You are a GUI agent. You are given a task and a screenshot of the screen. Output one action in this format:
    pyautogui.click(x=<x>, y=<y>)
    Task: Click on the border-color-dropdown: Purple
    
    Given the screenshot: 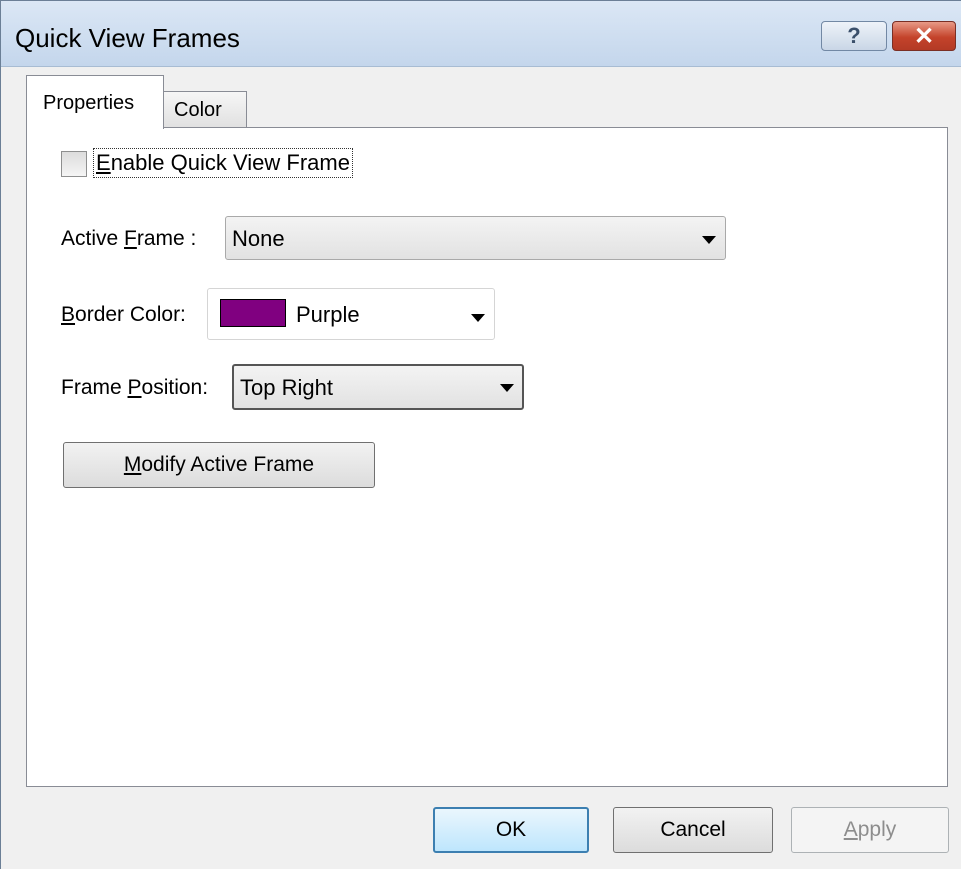 What is the action you would take?
    pyautogui.click(x=351, y=314)
    